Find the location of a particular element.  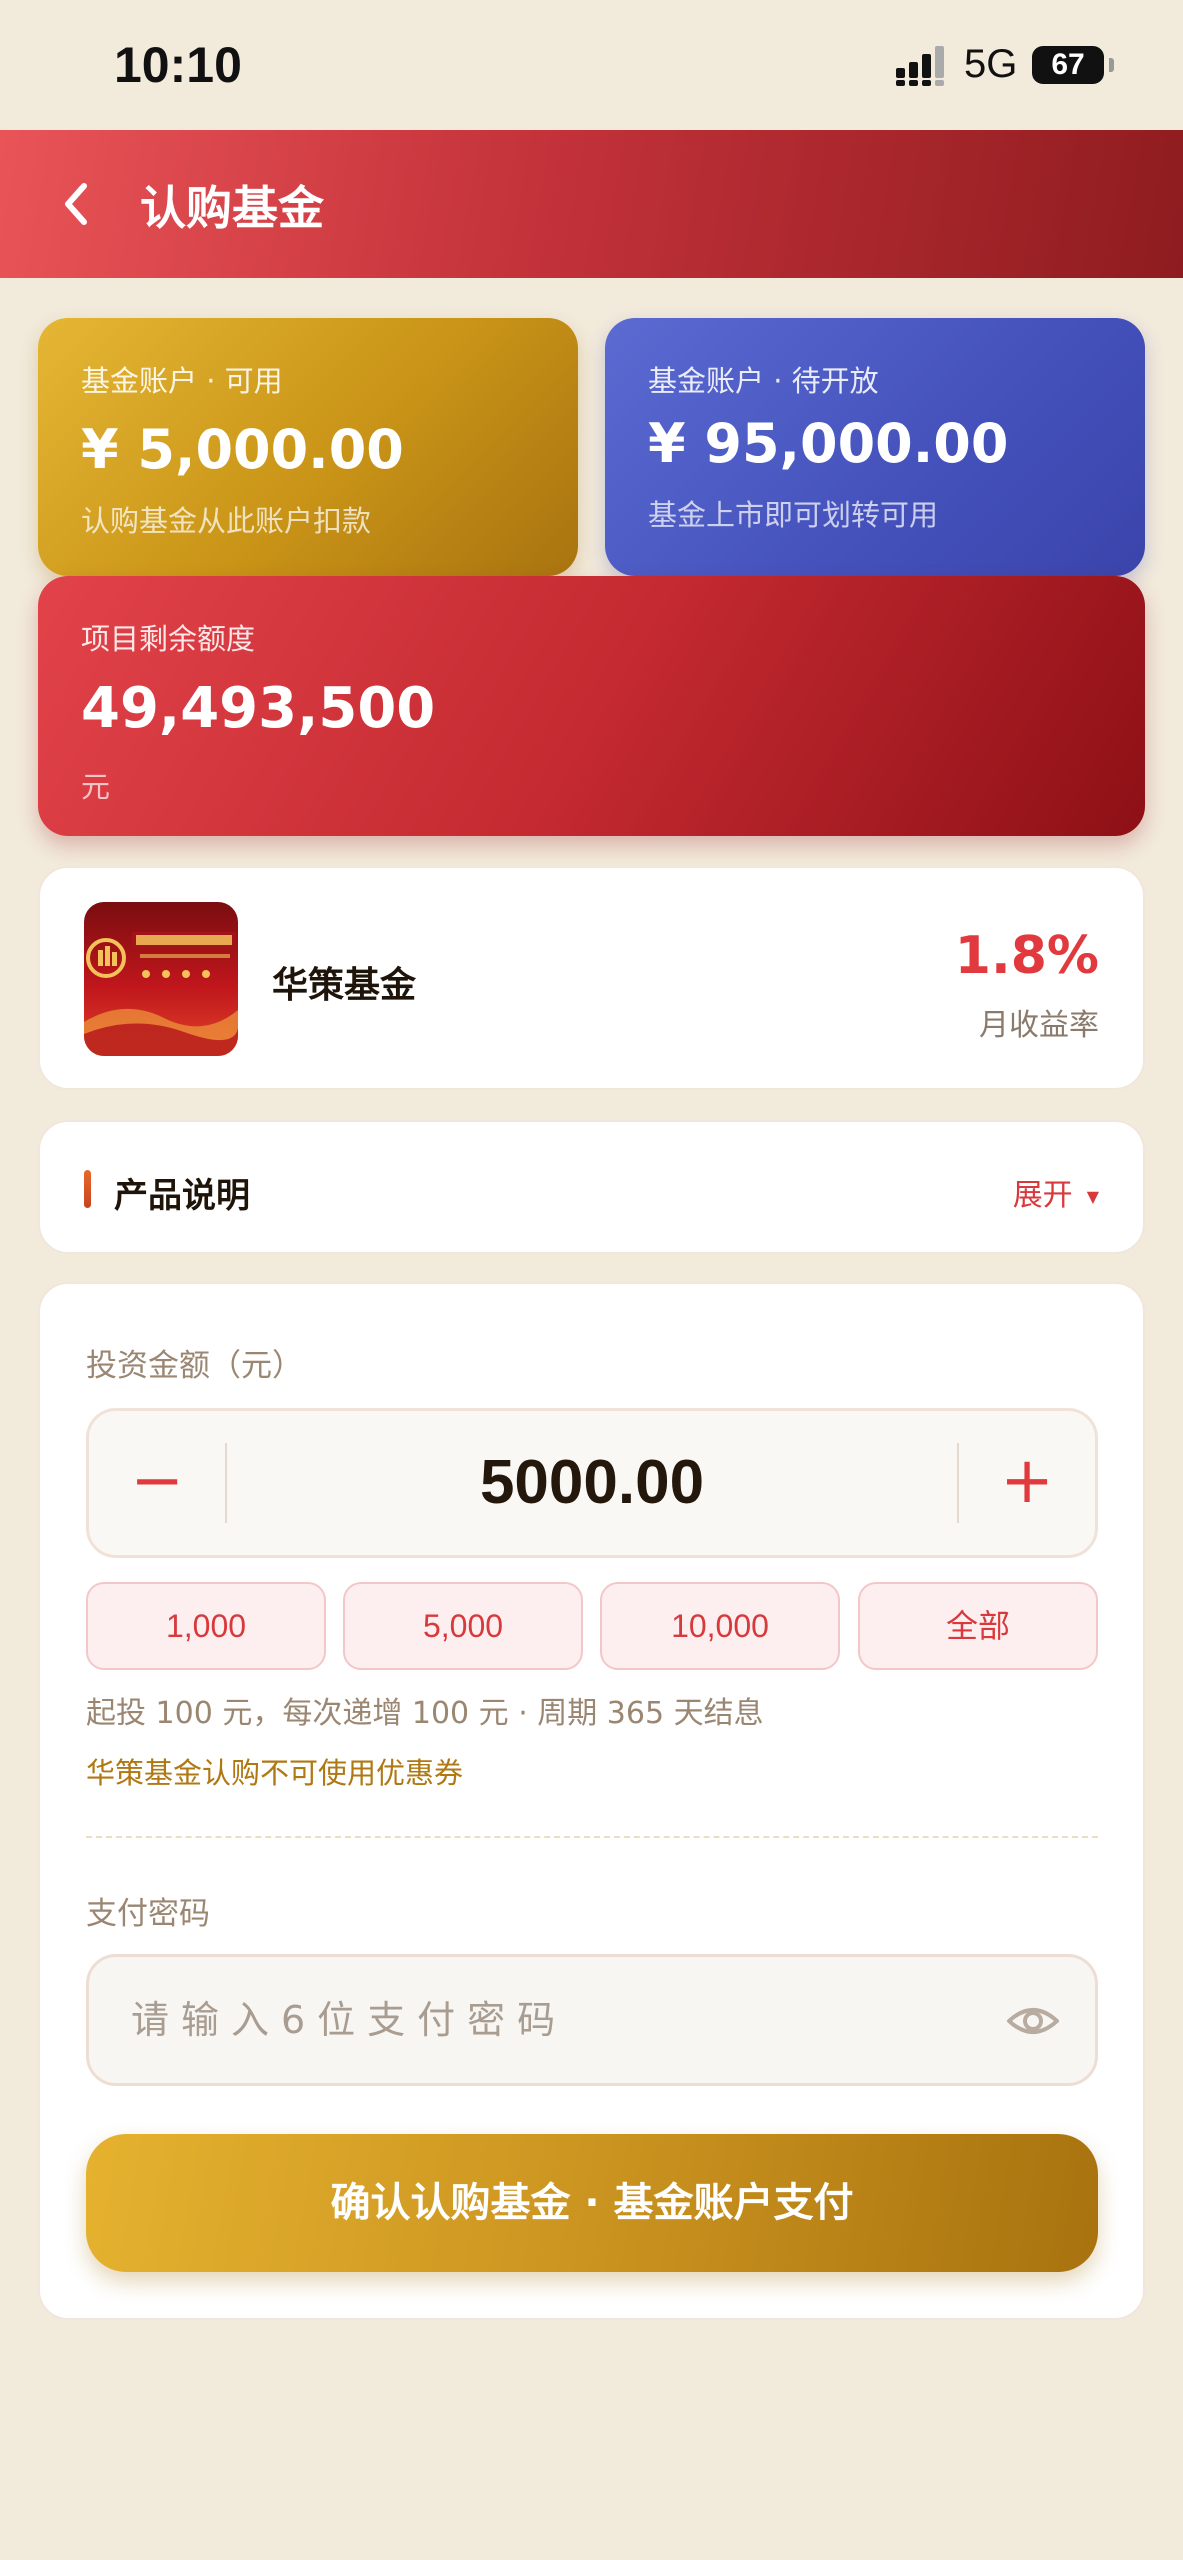

expand-toggle: 展开 ▼ is located at coordinates (1056, 1192).